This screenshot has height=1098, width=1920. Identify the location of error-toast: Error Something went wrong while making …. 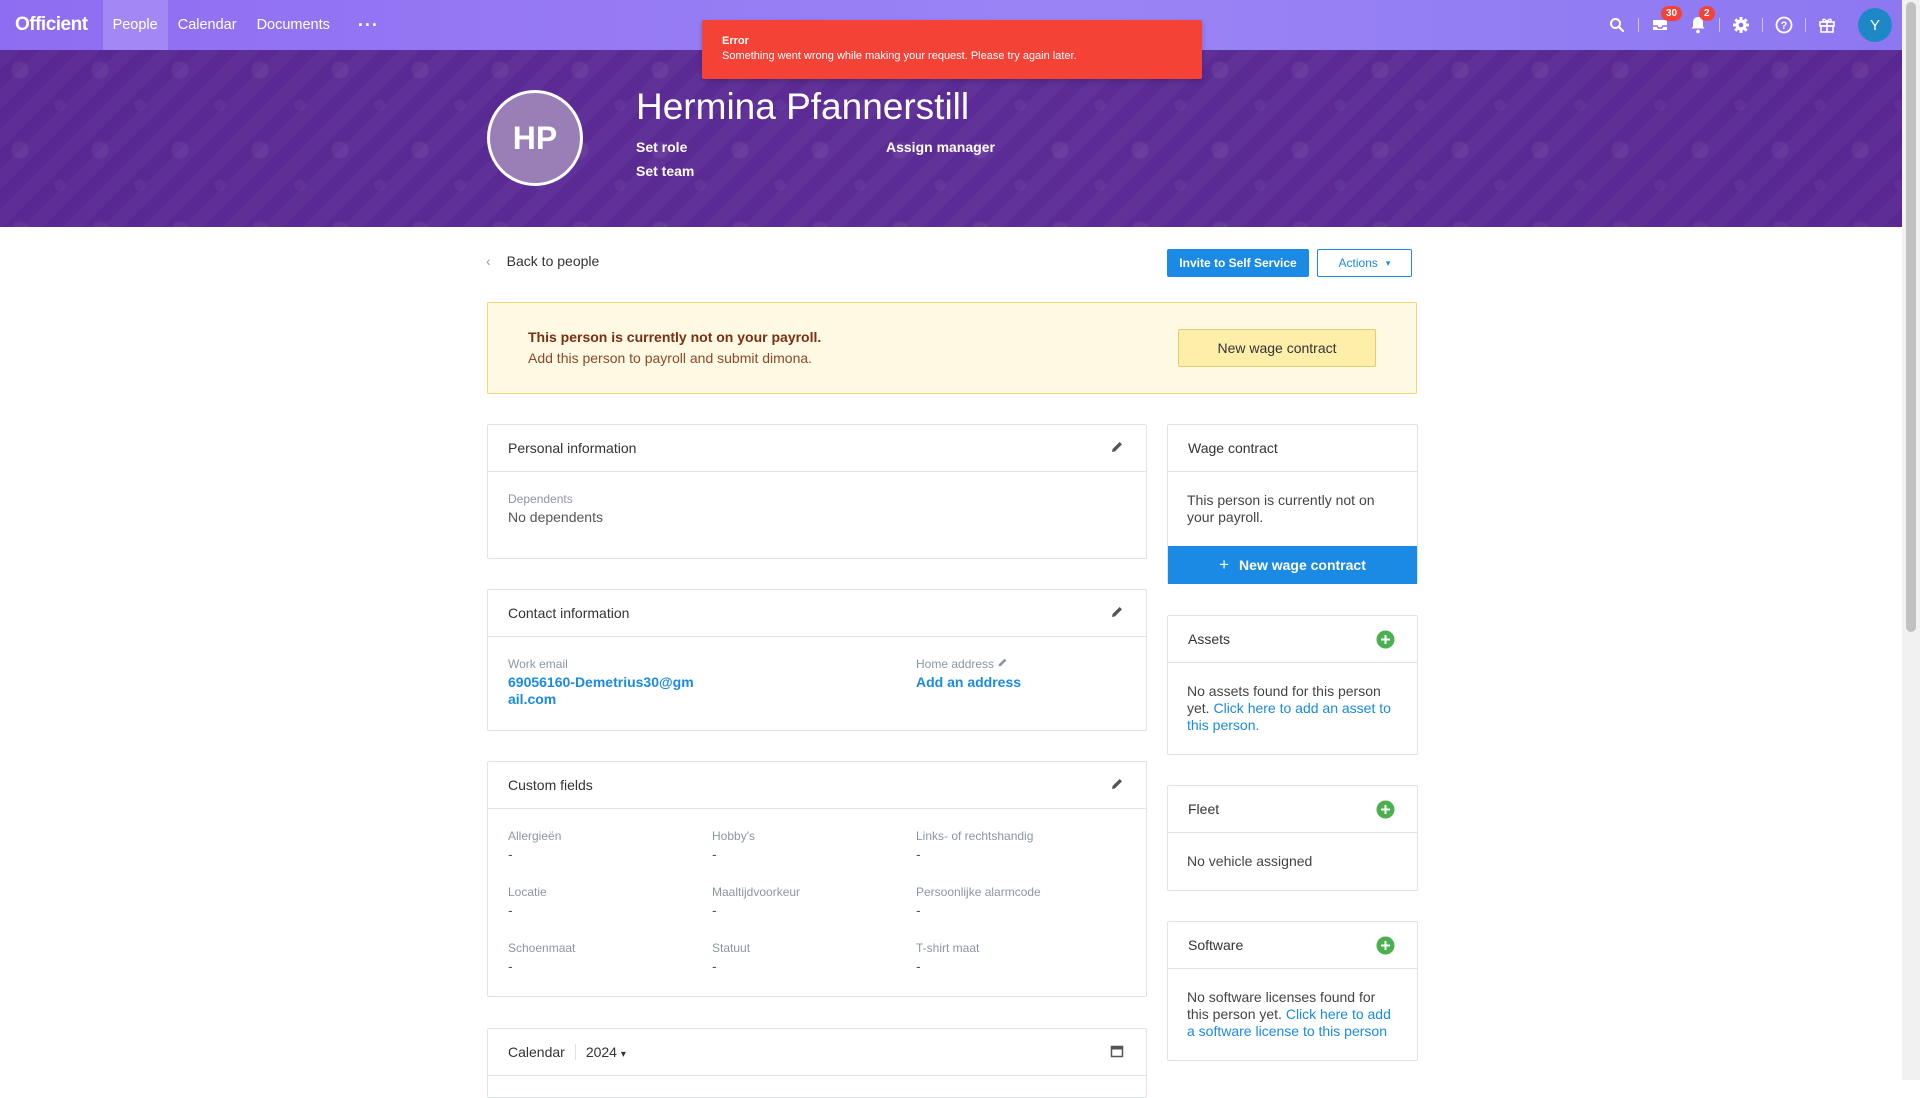
(952, 49).